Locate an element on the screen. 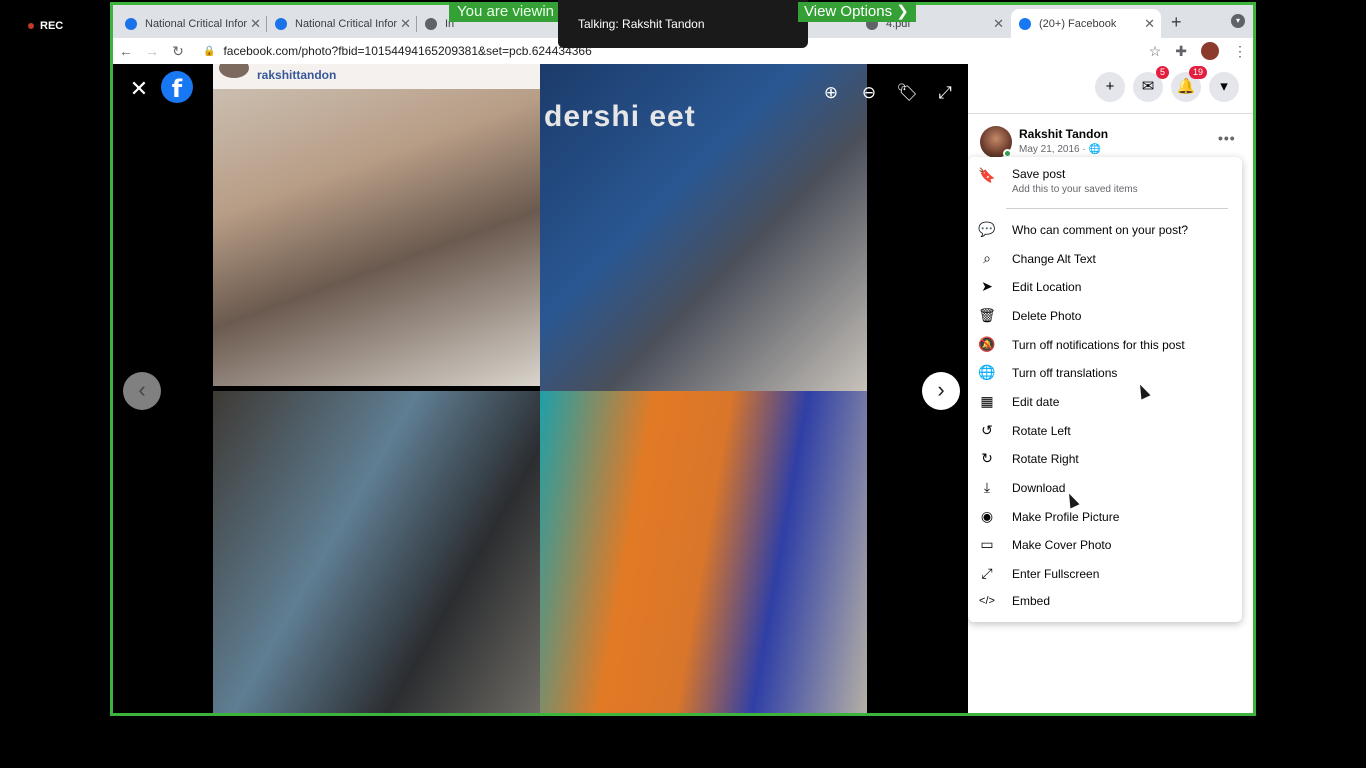 This screenshot has height=768, width=1366. previous-photo-button: ‹ is located at coordinates (142, 391).